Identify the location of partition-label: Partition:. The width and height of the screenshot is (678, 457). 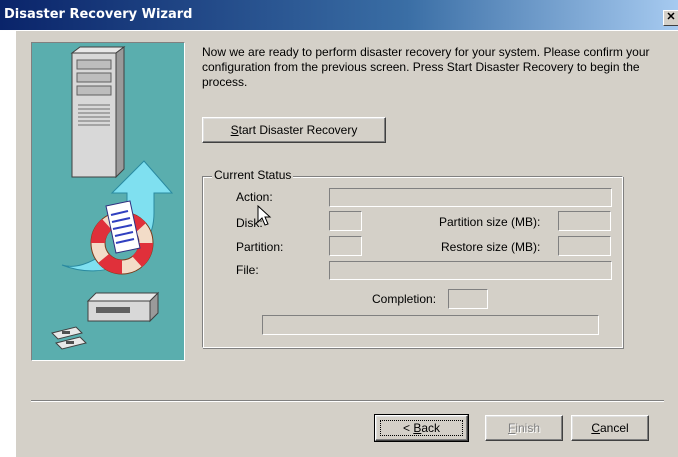
(260, 247).